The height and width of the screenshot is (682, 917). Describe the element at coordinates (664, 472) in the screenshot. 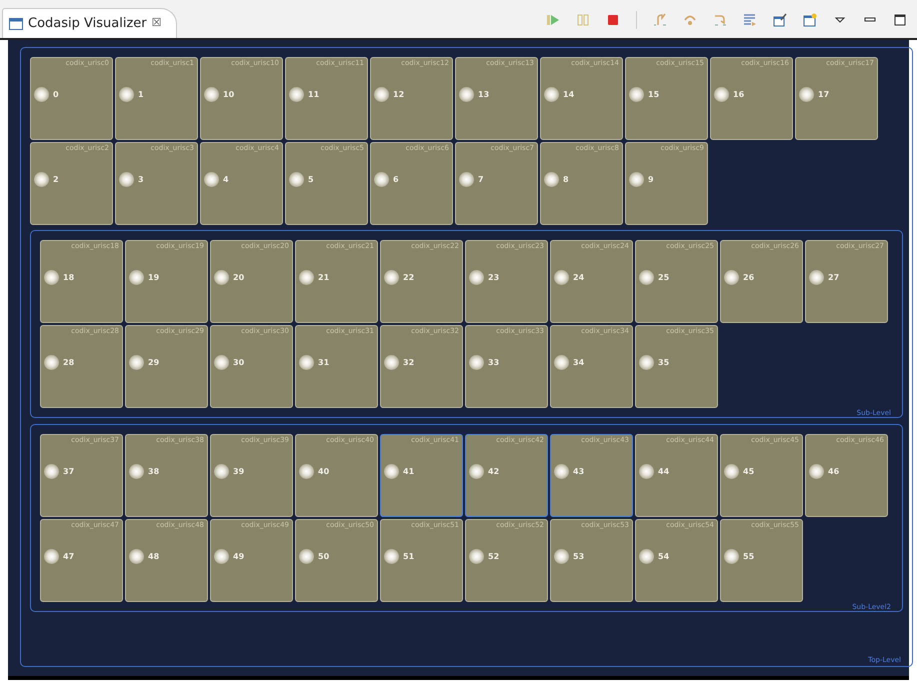

I see `core-number: 44` at that location.